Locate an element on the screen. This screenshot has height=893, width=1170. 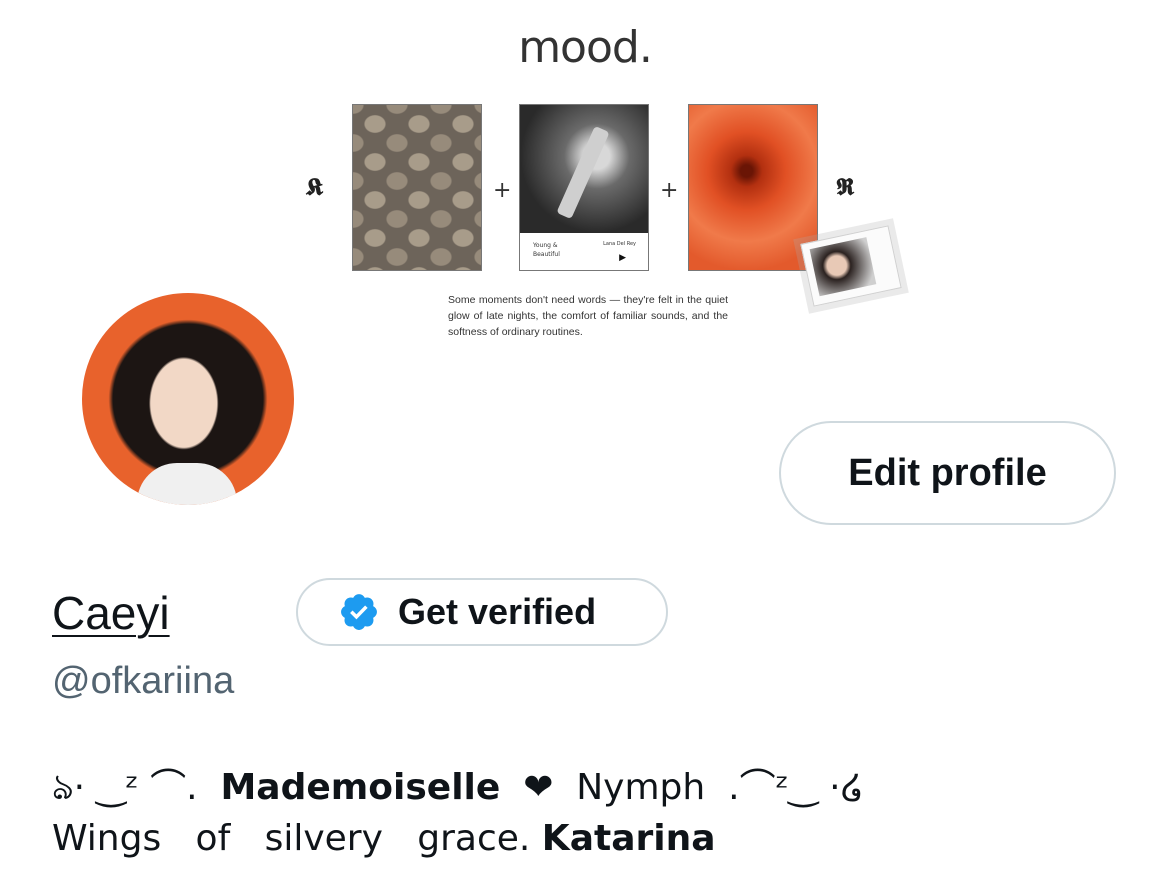
music-card-artist: Lana Del Rey is located at coordinates (619, 244).